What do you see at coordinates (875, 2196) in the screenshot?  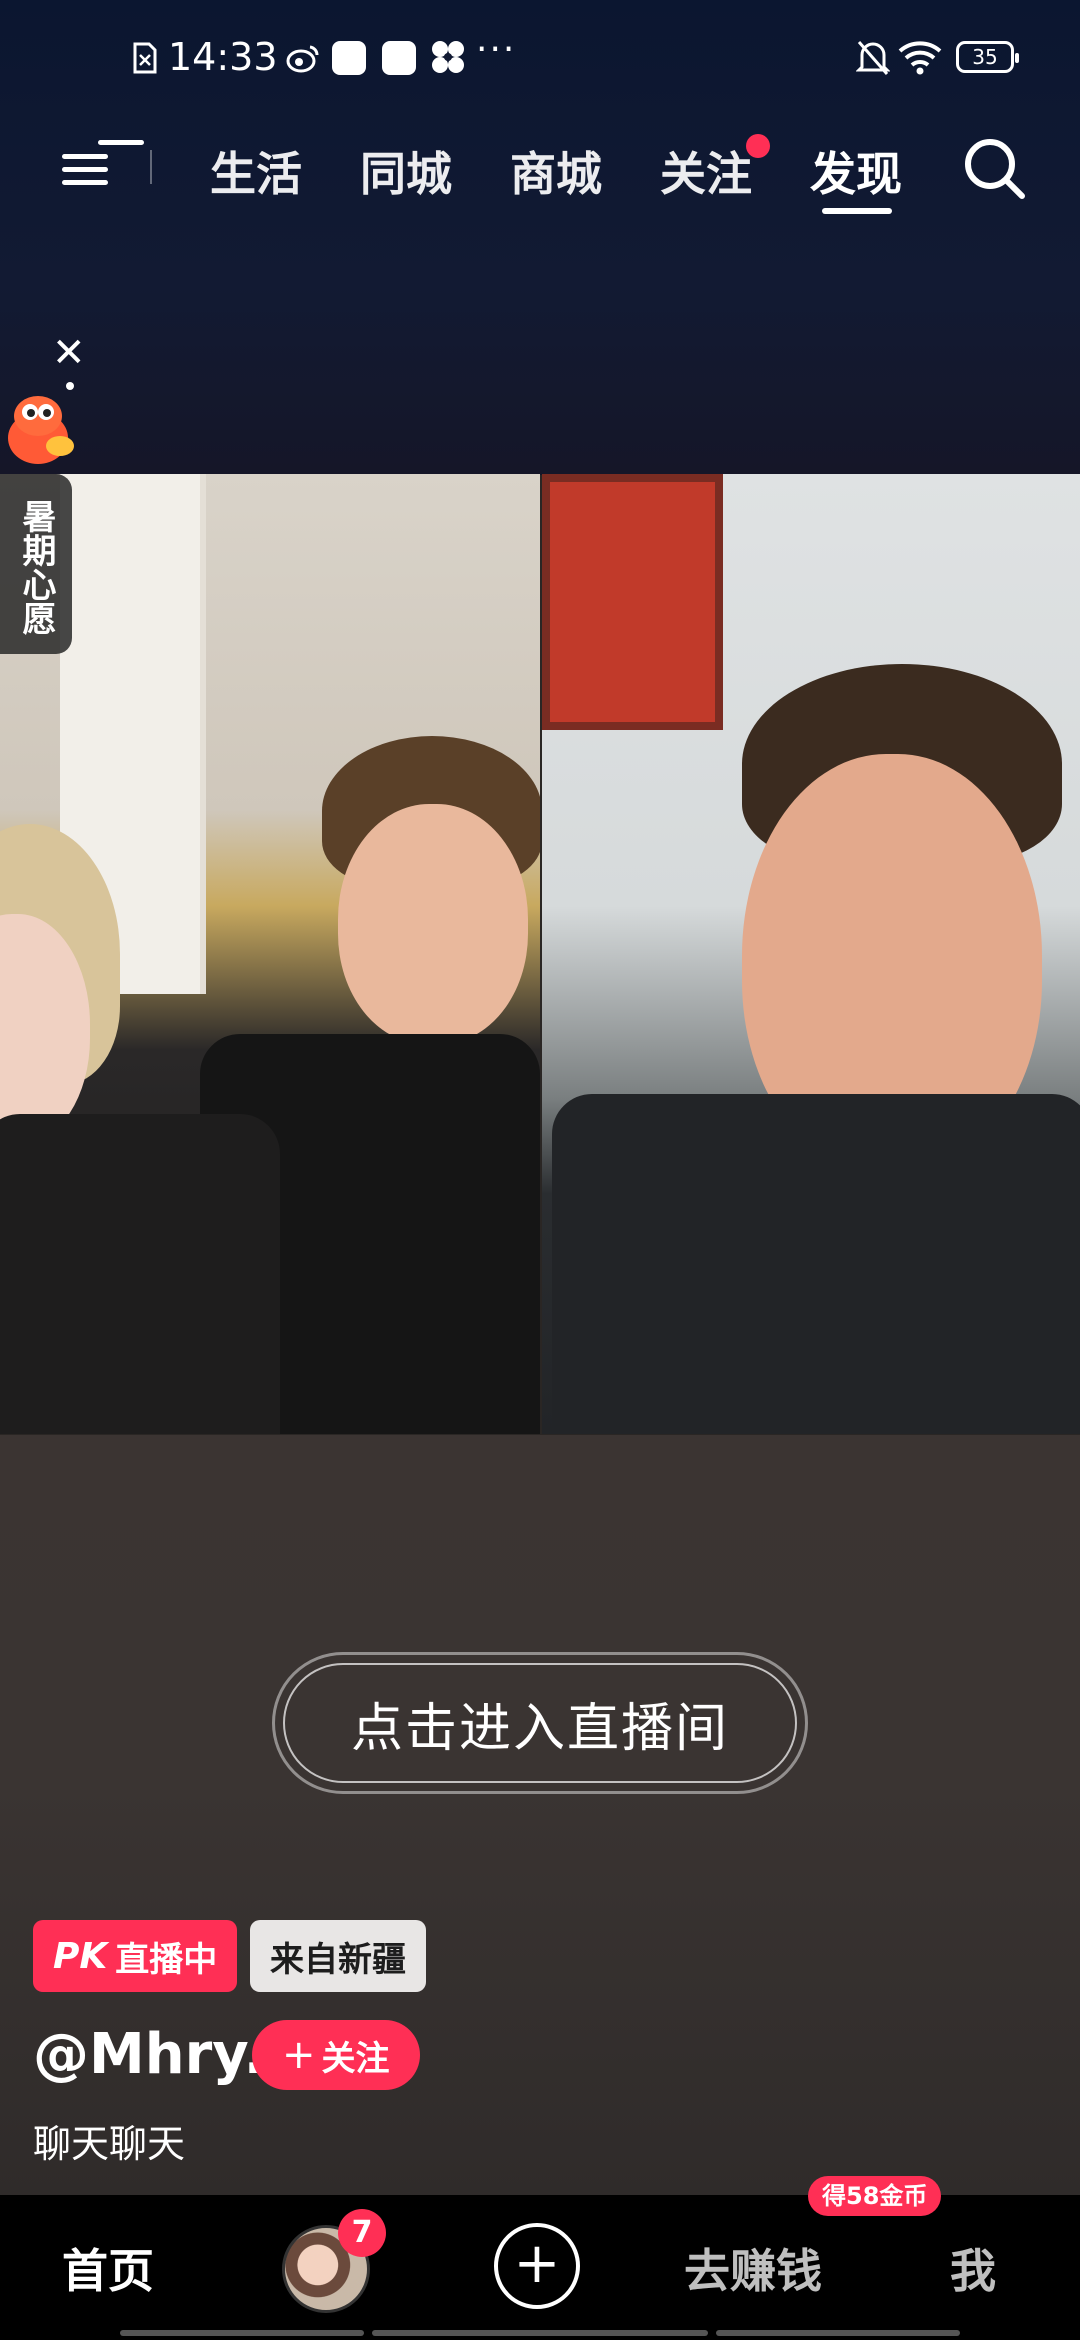 I see `coin-reward-badge: 得58金币` at bounding box center [875, 2196].